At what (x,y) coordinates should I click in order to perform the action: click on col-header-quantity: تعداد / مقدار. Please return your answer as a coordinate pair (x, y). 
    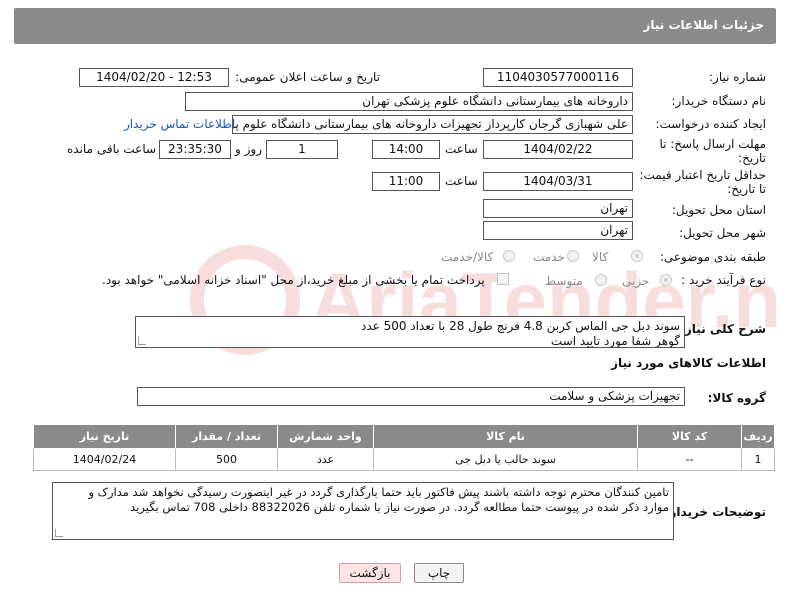
    Looking at the image, I should click on (226, 436).